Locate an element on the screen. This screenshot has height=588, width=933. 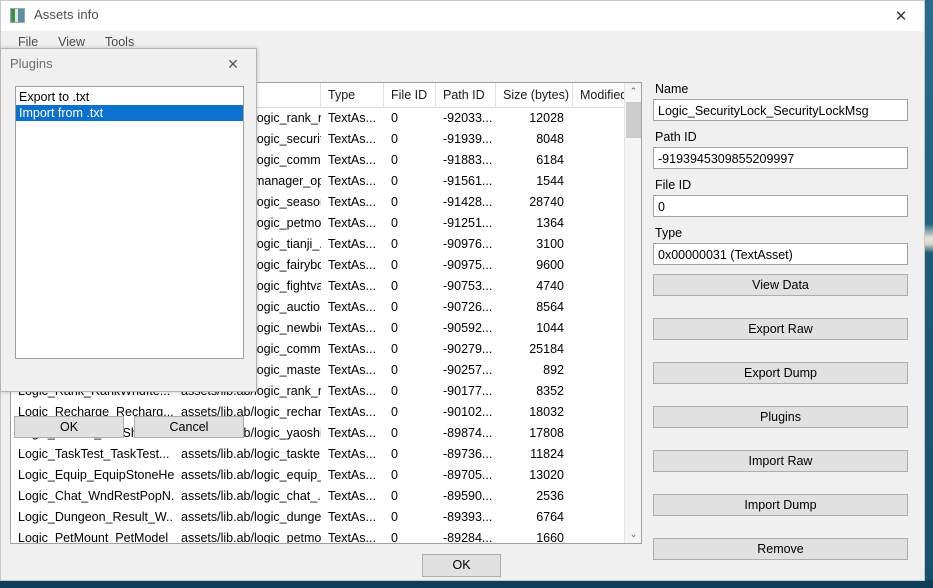
close-icon: ✕ is located at coordinates (901, 16).